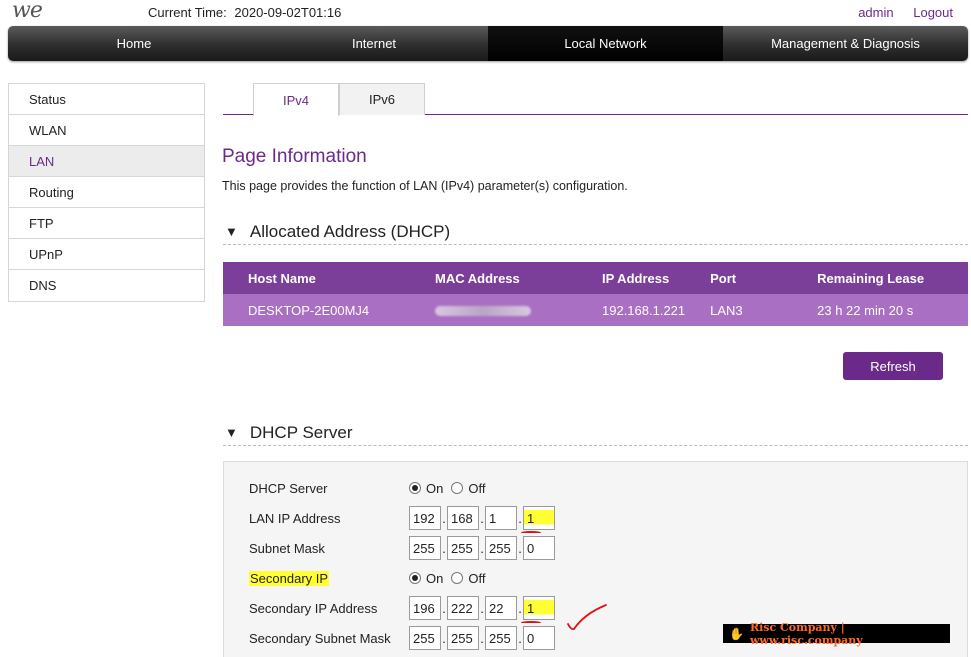  I want to click on secondary-address-label: Secondary IP Address, so click(313, 608).